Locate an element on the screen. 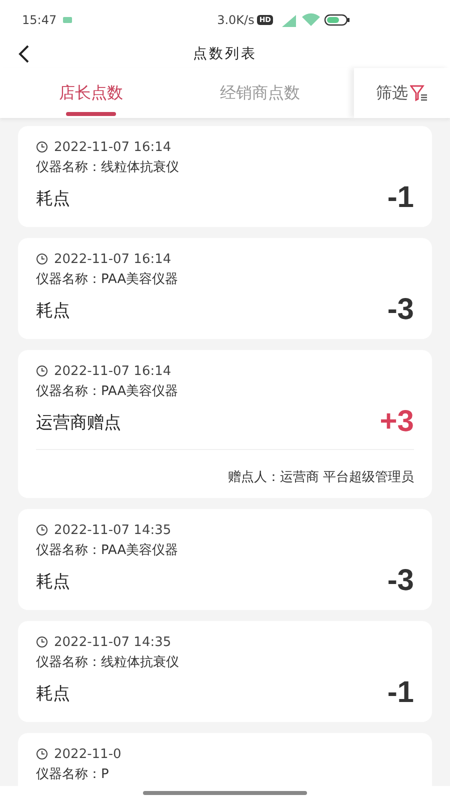 The height and width of the screenshot is (800, 450). page-title: 点数列表 is located at coordinates (225, 54).